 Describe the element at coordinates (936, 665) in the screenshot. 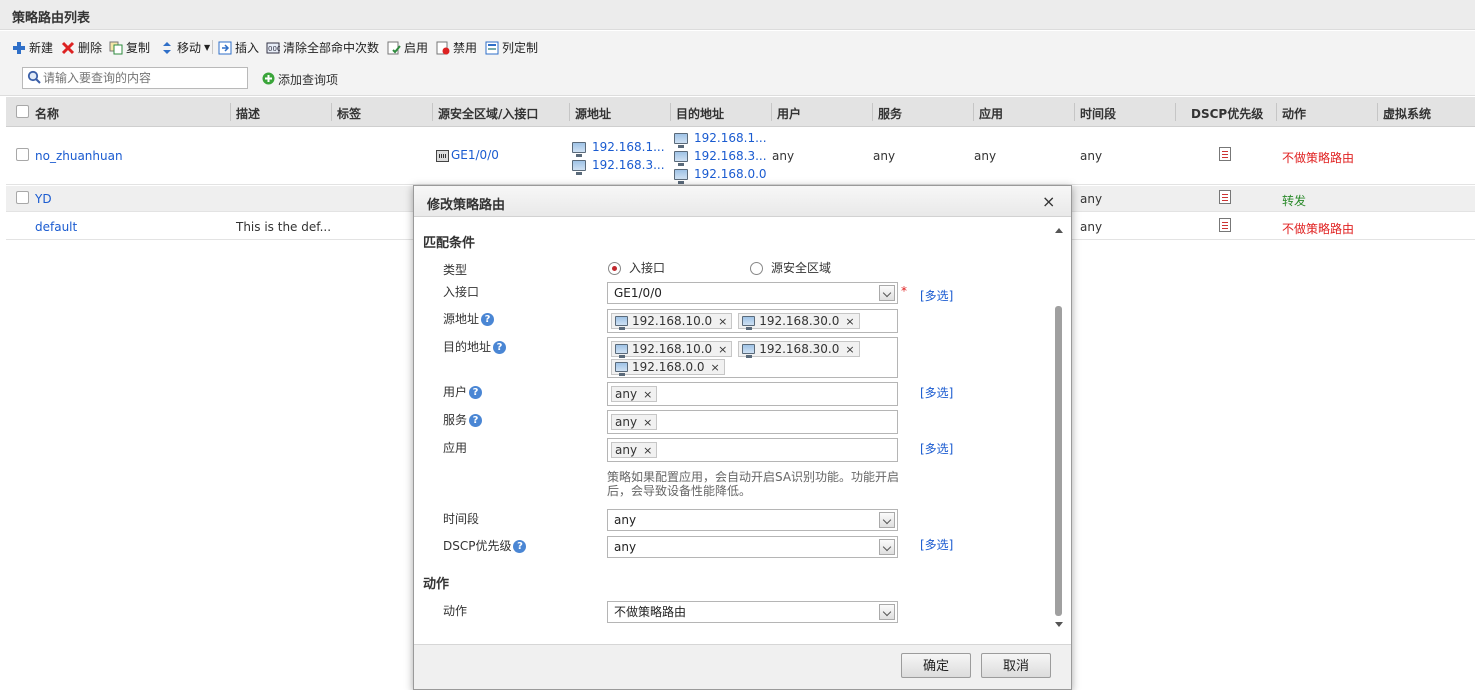

I see `ok-button: 确定` at that location.